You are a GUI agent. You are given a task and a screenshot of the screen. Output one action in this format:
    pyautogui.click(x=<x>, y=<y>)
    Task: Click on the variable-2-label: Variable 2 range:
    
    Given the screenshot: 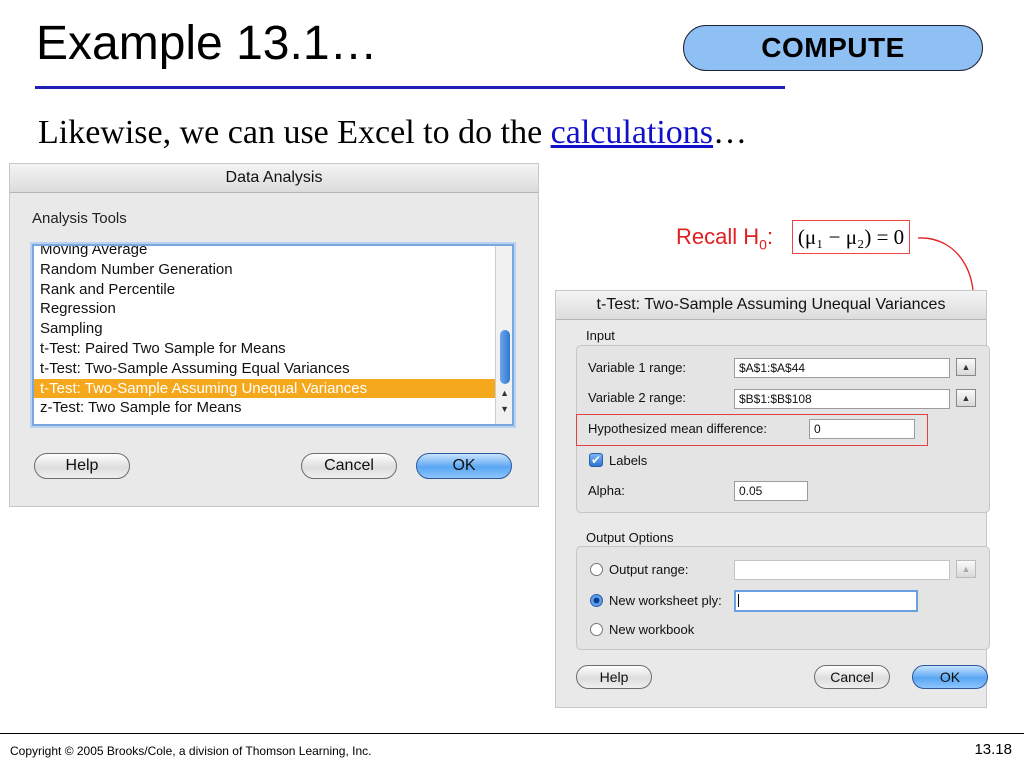 What is the action you would take?
    pyautogui.click(x=637, y=397)
    